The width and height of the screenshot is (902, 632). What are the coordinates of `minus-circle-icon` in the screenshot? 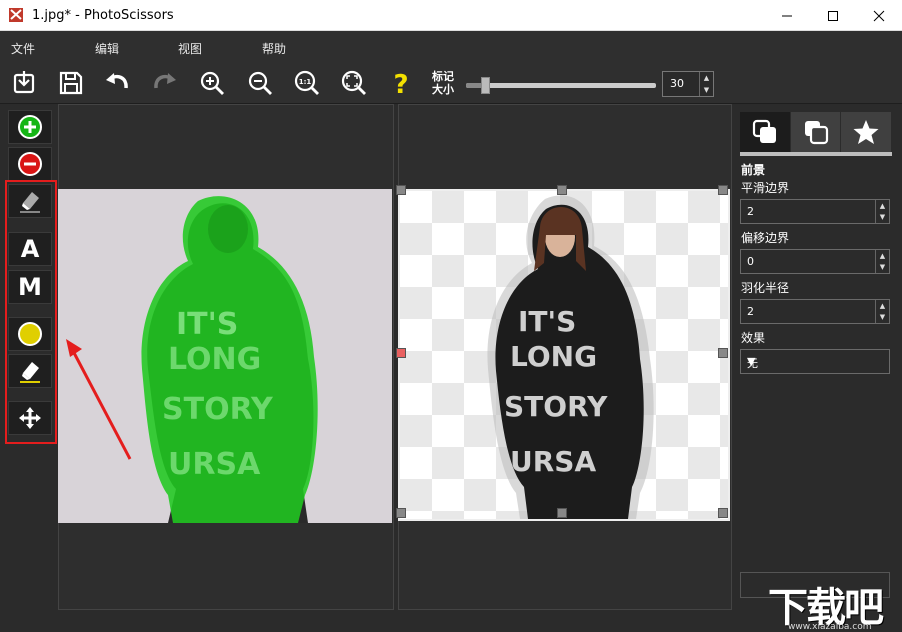 It's located at (30, 164).